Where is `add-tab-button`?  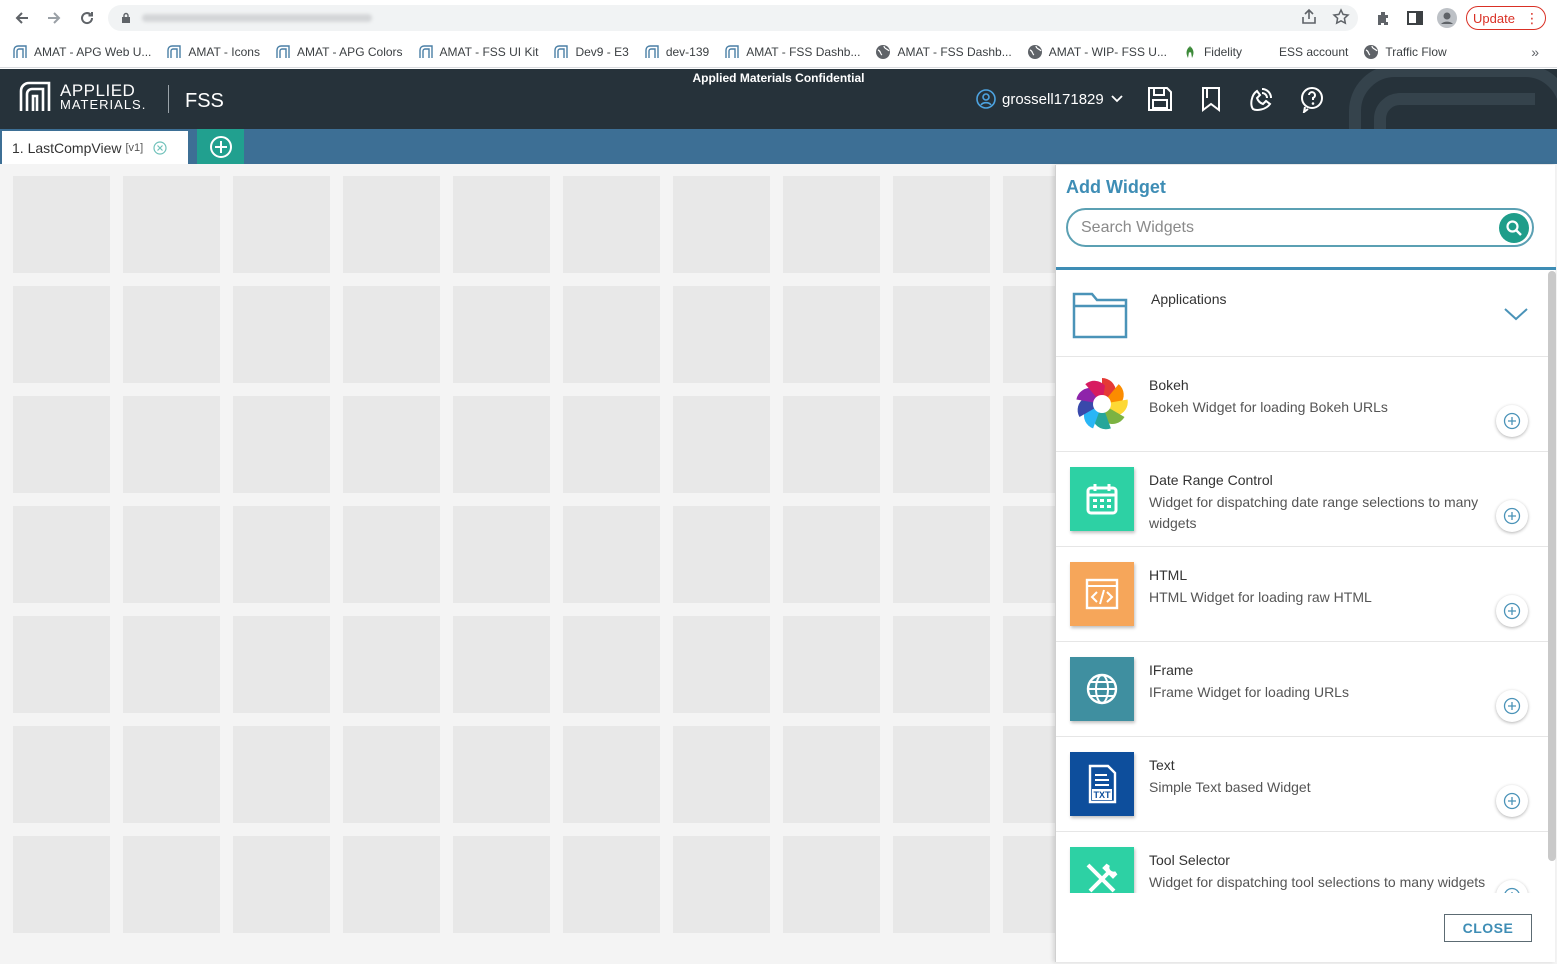 add-tab-button is located at coordinates (220, 146).